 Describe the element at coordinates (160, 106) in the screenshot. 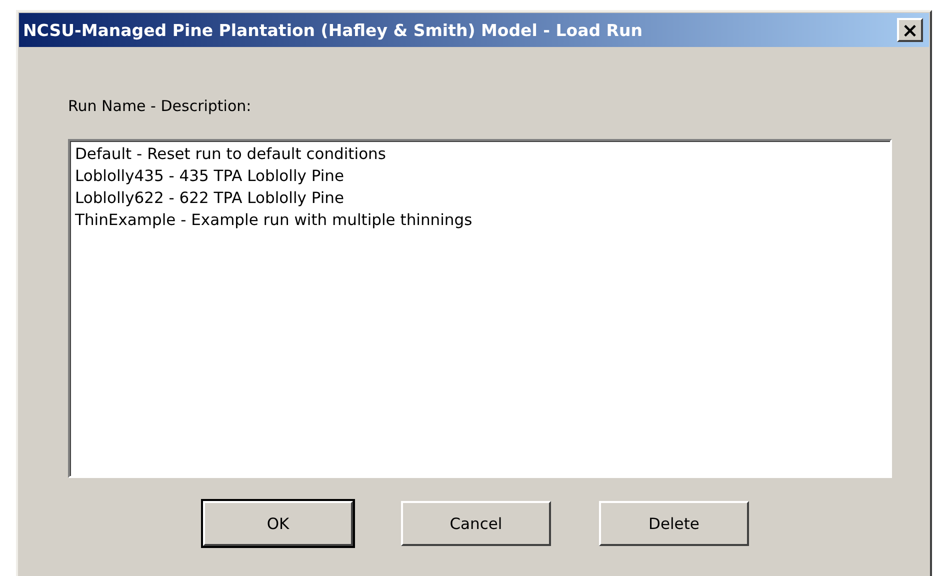

I see `list-label: Run Name - Description:` at that location.